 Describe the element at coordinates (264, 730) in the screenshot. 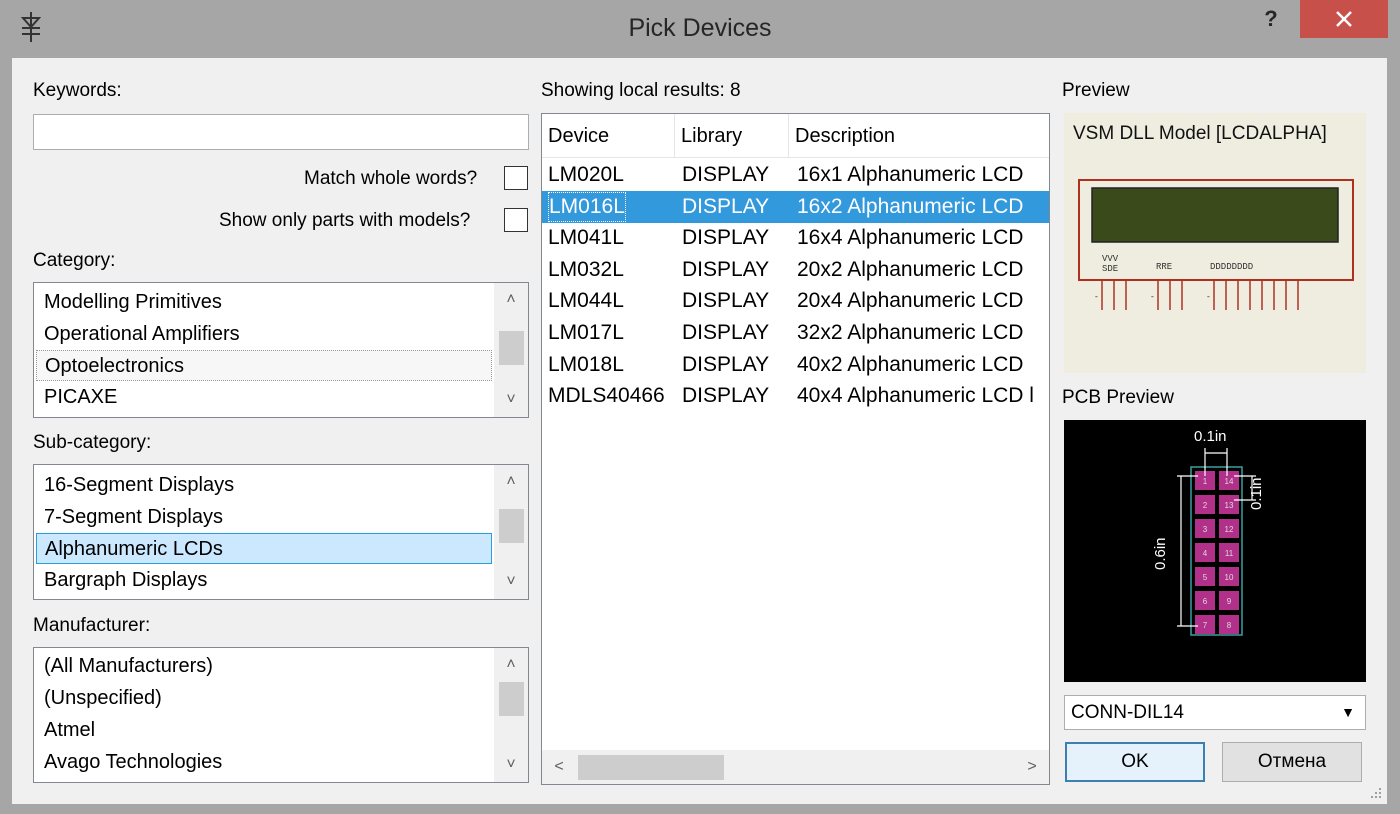

I see `manufacturer-item: Atmel` at that location.